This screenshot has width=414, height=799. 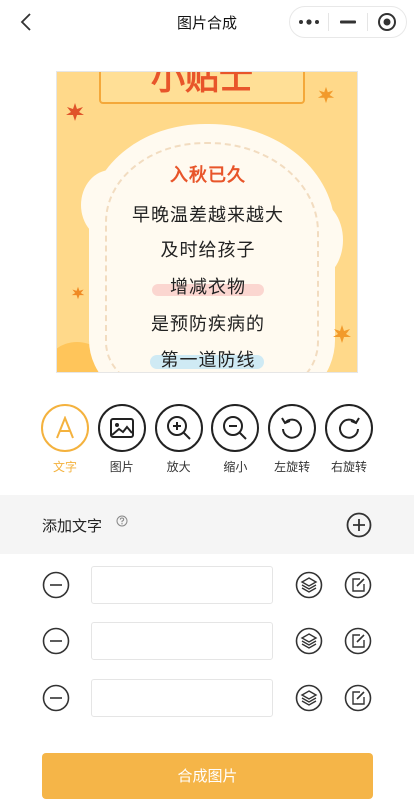 I want to click on tool-label: 右旋转, so click(x=348, y=467).